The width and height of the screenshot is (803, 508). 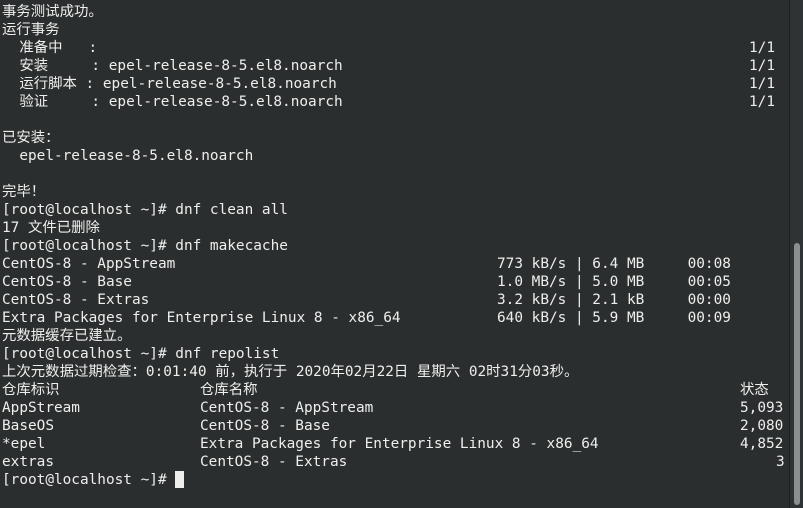 What do you see at coordinates (145, 210) in the screenshot?
I see `terminal-text: [root@localhost ~]# dnf clean all` at bounding box center [145, 210].